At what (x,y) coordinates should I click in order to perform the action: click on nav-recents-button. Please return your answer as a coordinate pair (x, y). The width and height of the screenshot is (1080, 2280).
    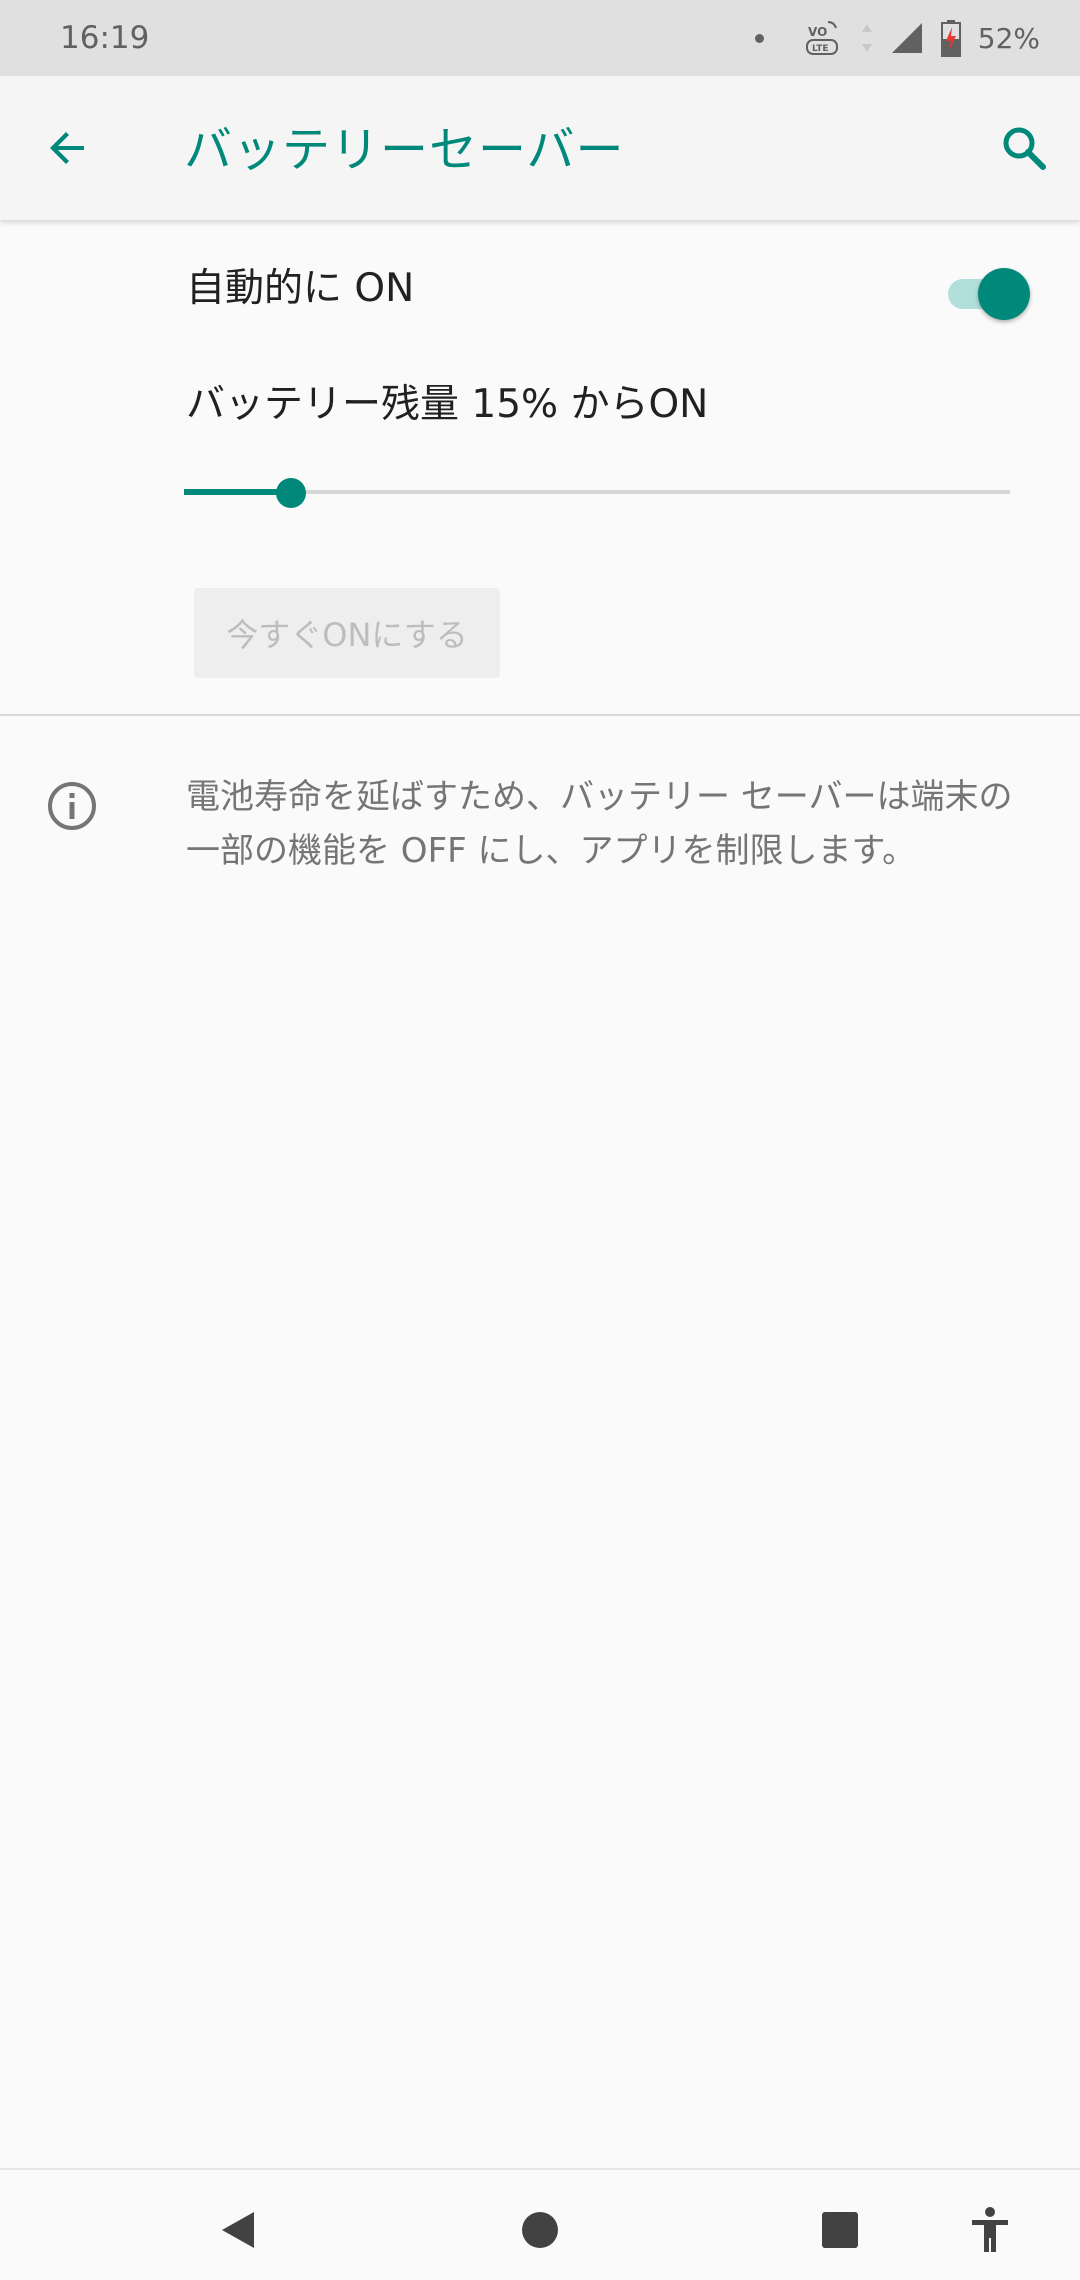
    Looking at the image, I should click on (840, 2230).